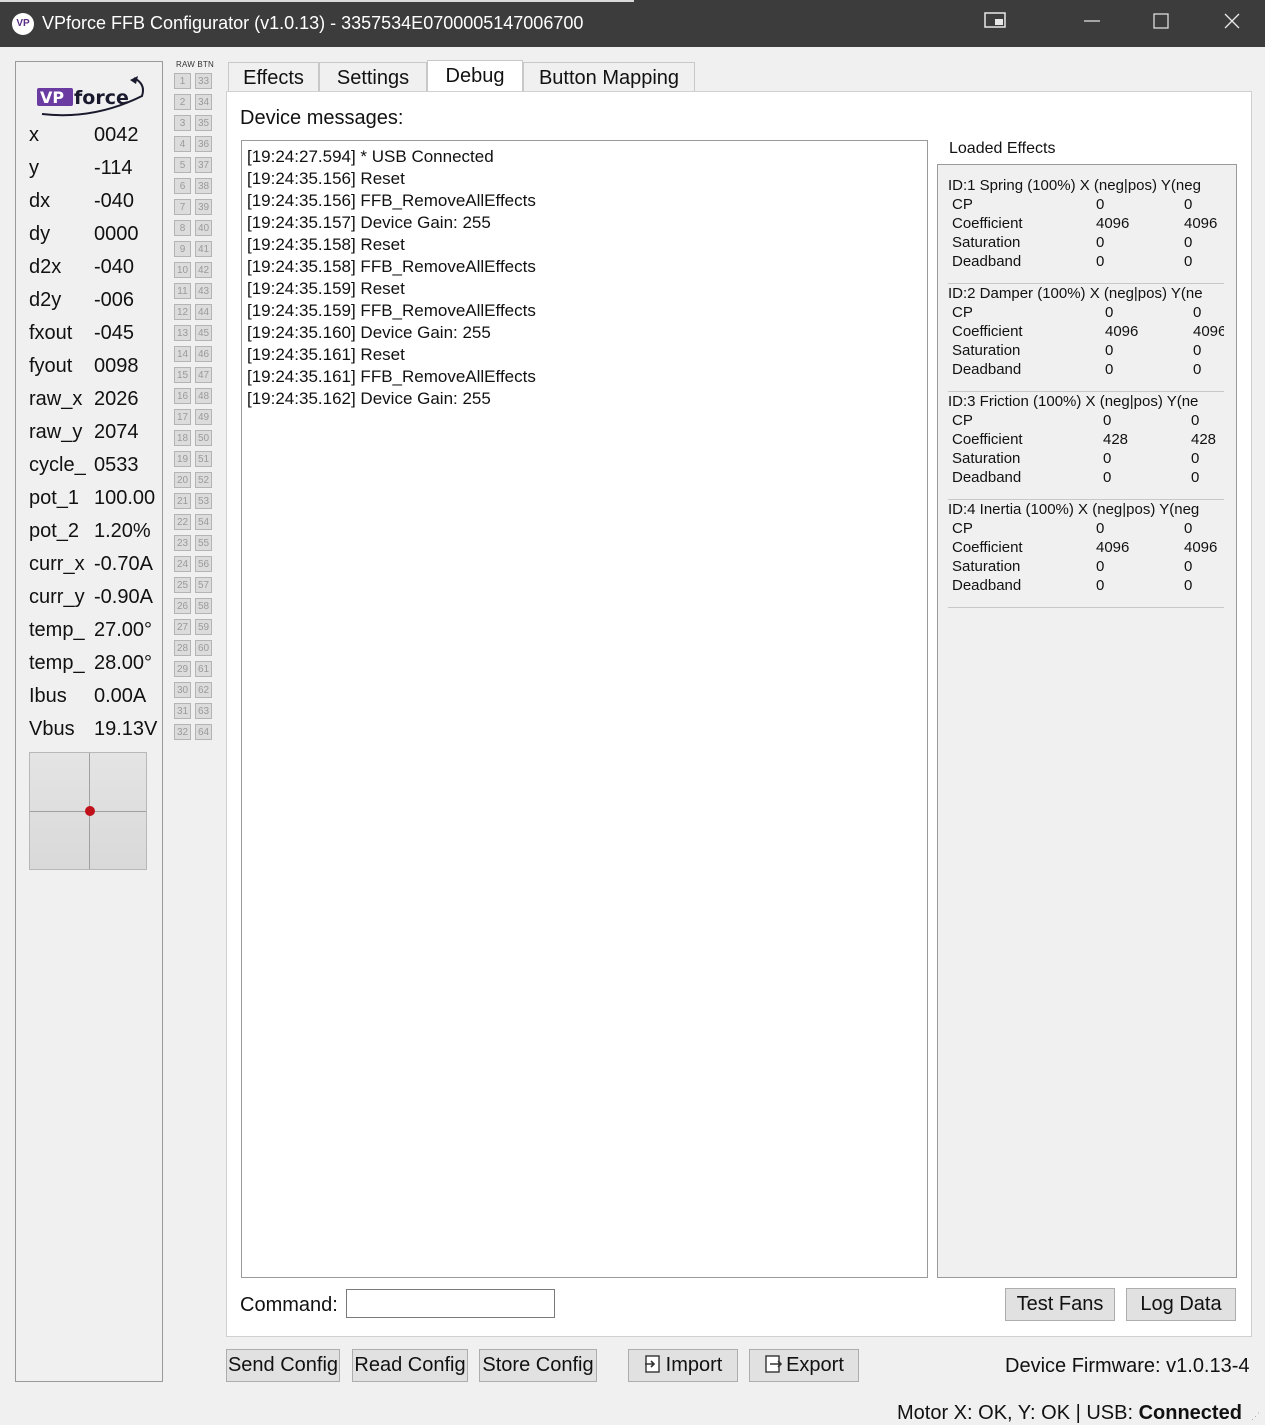  What do you see at coordinates (203, 249) in the screenshot?
I see `button-indicator: 41` at bounding box center [203, 249].